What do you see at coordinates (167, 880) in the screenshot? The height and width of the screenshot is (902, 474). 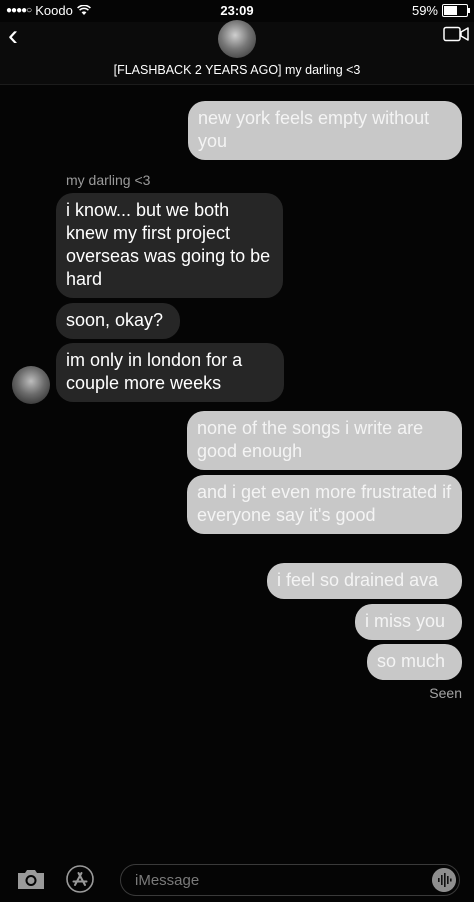 I see `message-input-placeholder: iMessage` at bounding box center [167, 880].